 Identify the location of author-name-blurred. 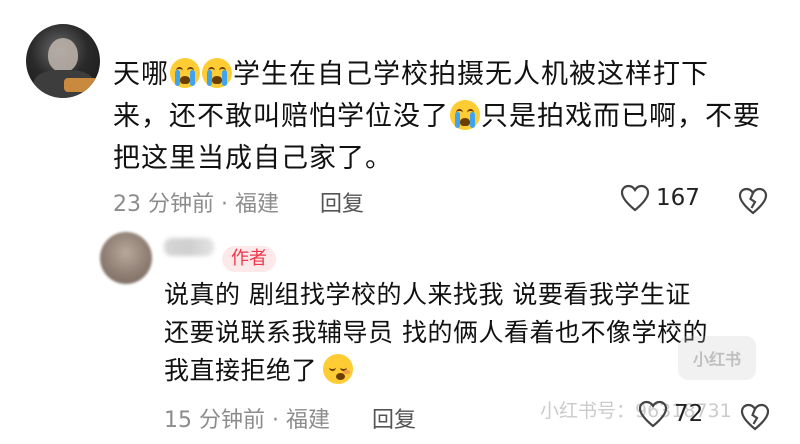
(189, 247).